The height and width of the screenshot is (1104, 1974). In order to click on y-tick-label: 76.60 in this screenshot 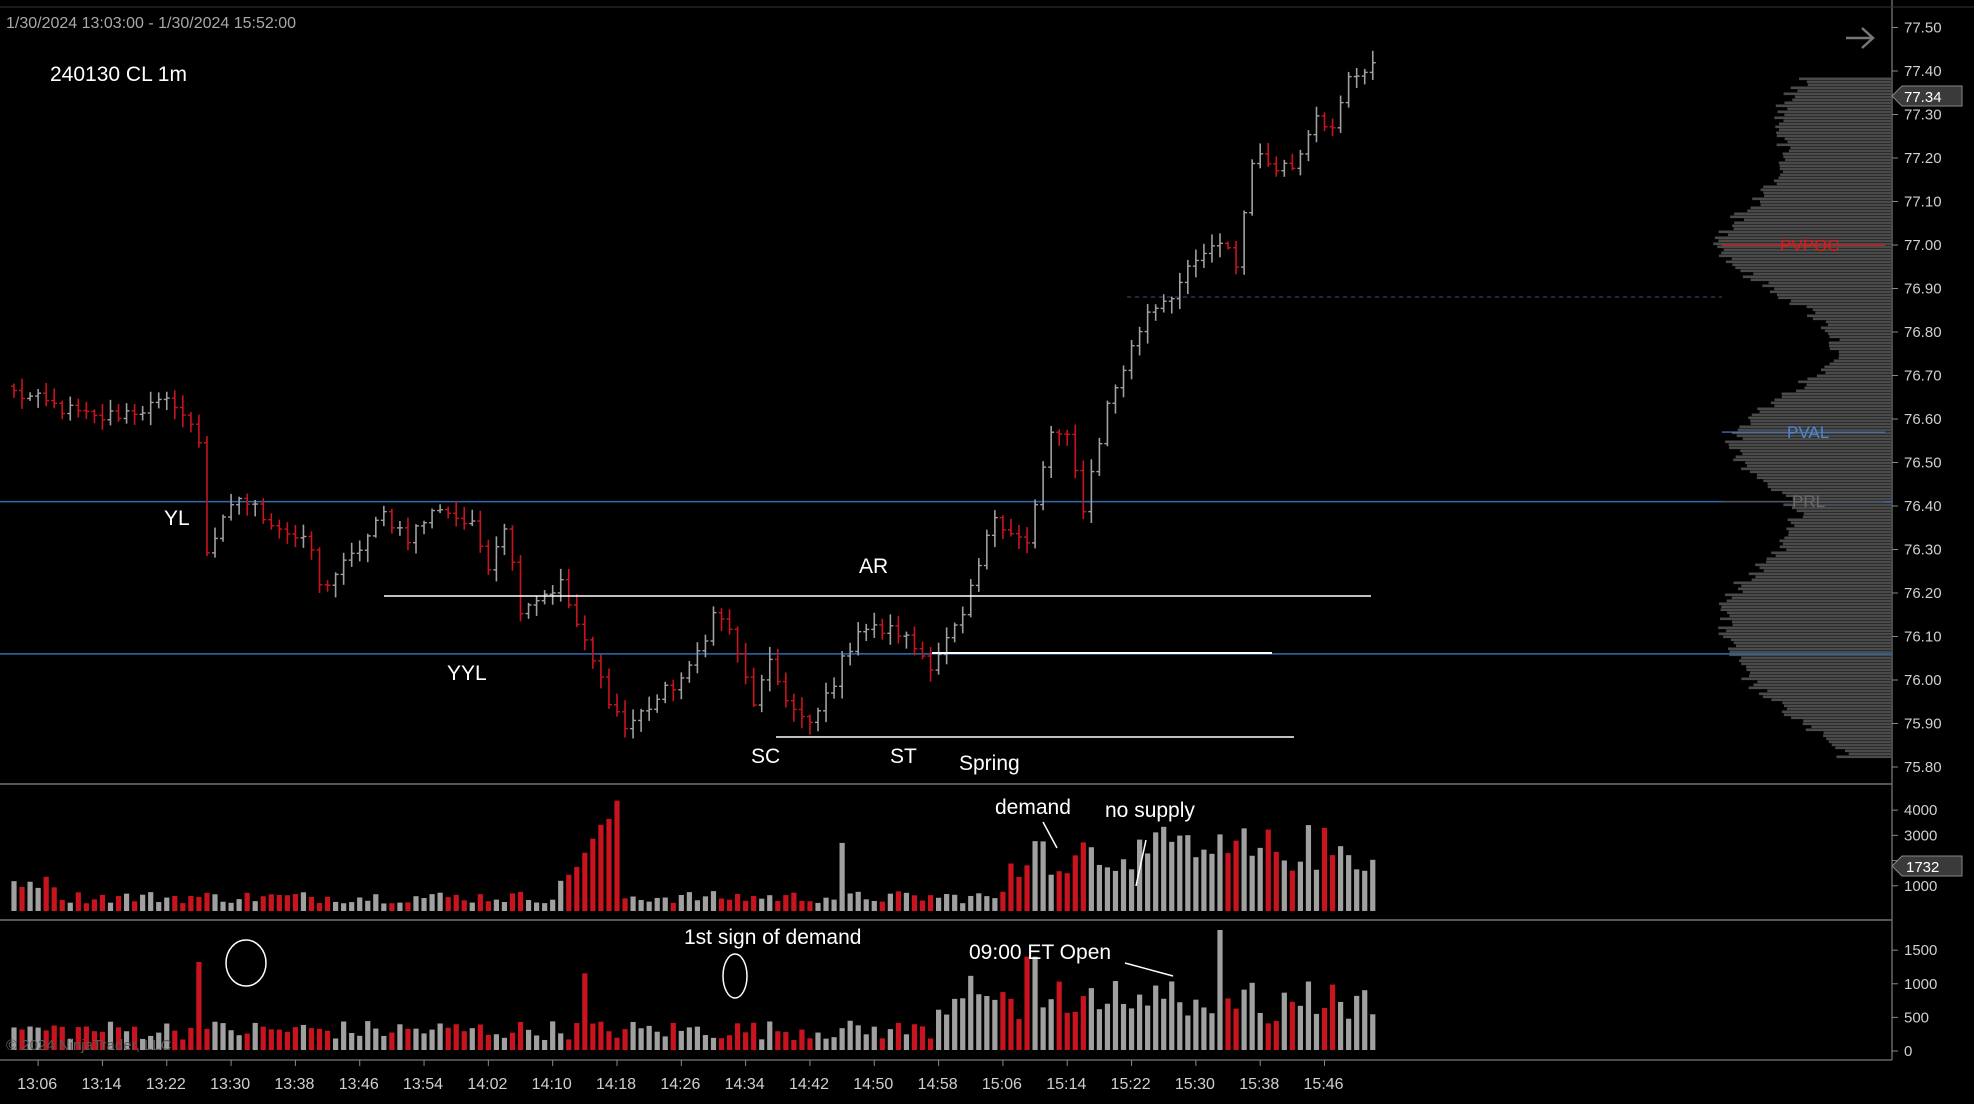, I will do `click(1923, 419)`.